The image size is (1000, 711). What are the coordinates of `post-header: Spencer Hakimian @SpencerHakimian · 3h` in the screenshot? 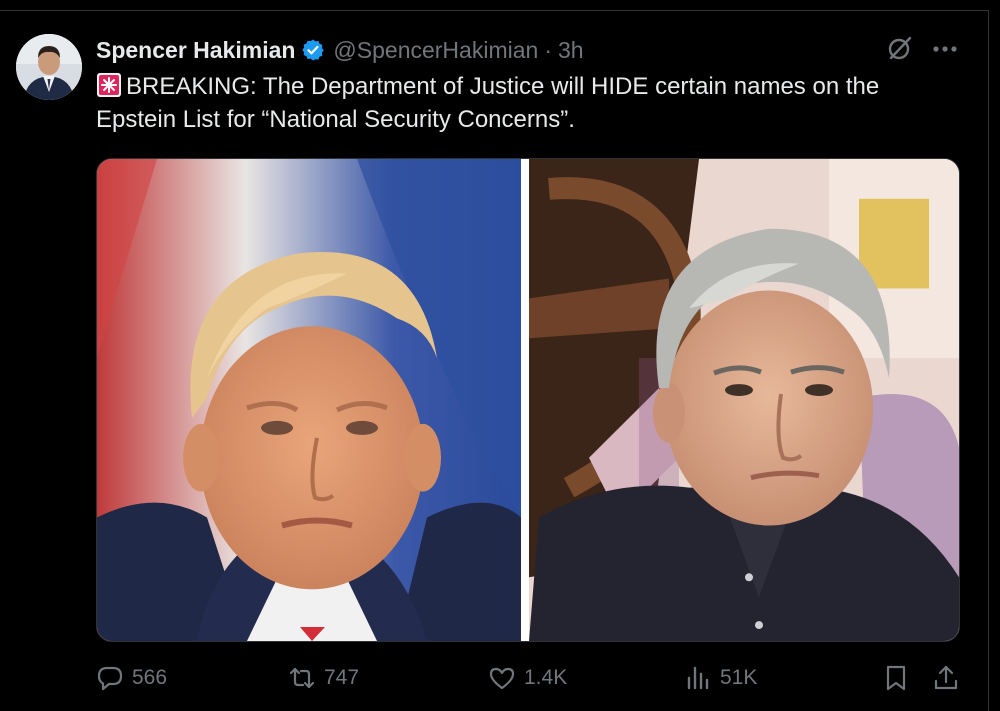 It's located at (340, 50).